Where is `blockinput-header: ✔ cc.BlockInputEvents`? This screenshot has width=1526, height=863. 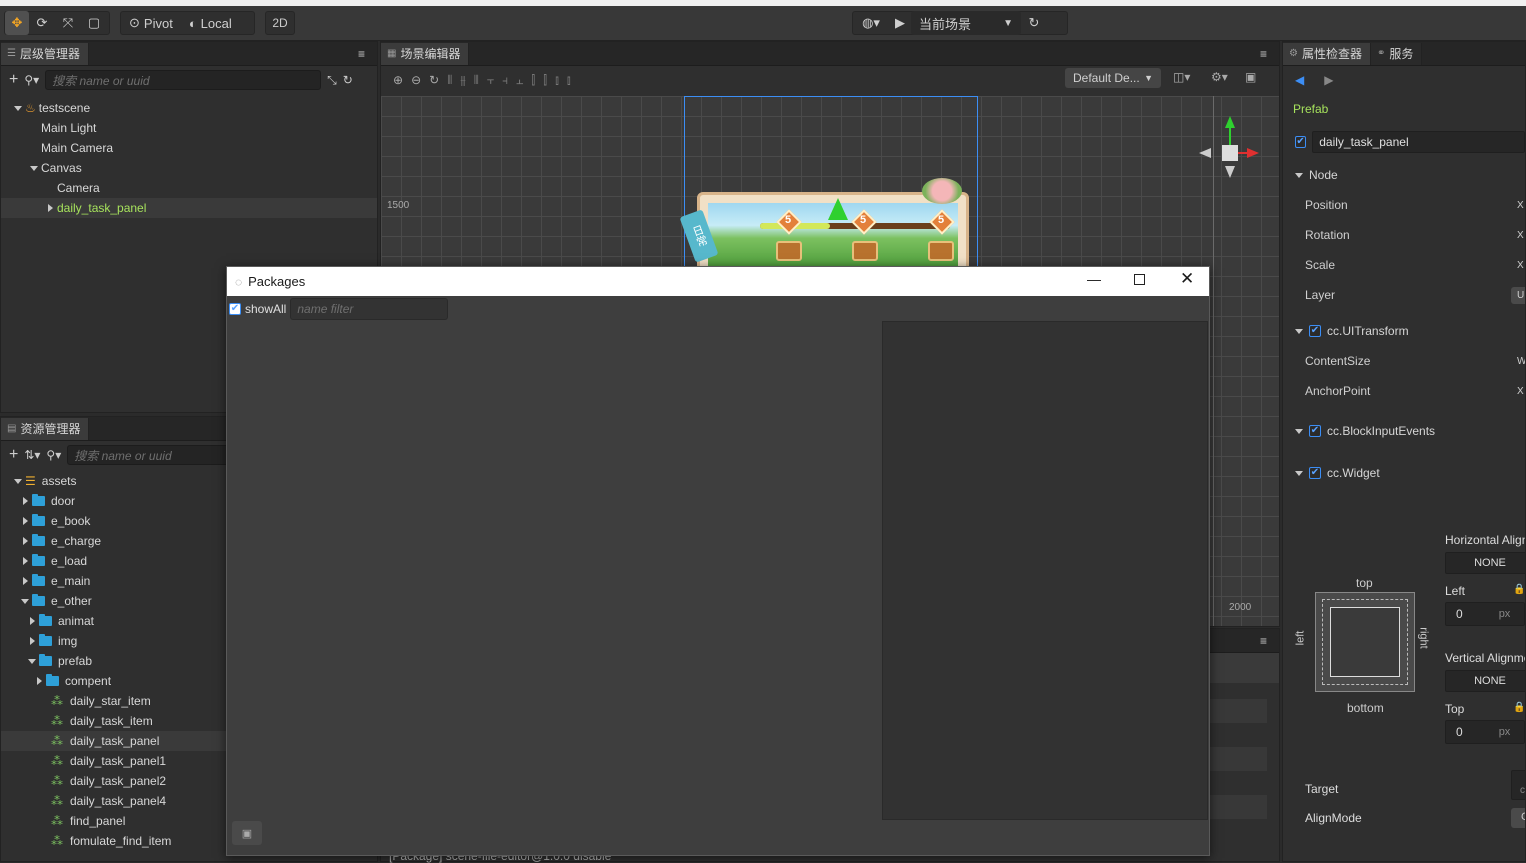
blockinput-header: ✔ cc.BlockInputEvents is located at coordinates (1404, 431).